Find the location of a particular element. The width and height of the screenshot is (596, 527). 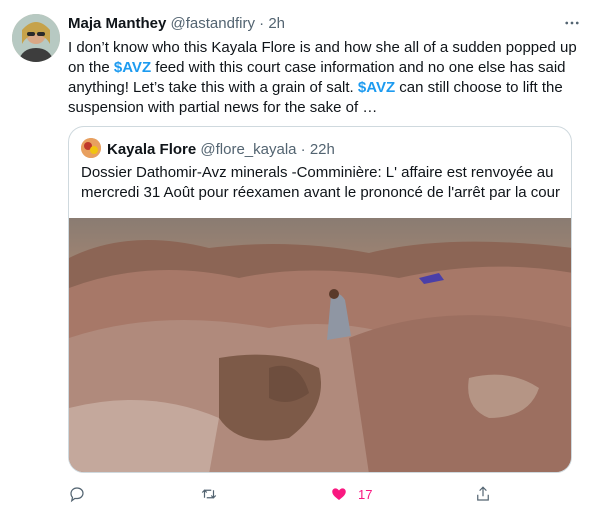

retweet-icon is located at coordinates (209, 494).